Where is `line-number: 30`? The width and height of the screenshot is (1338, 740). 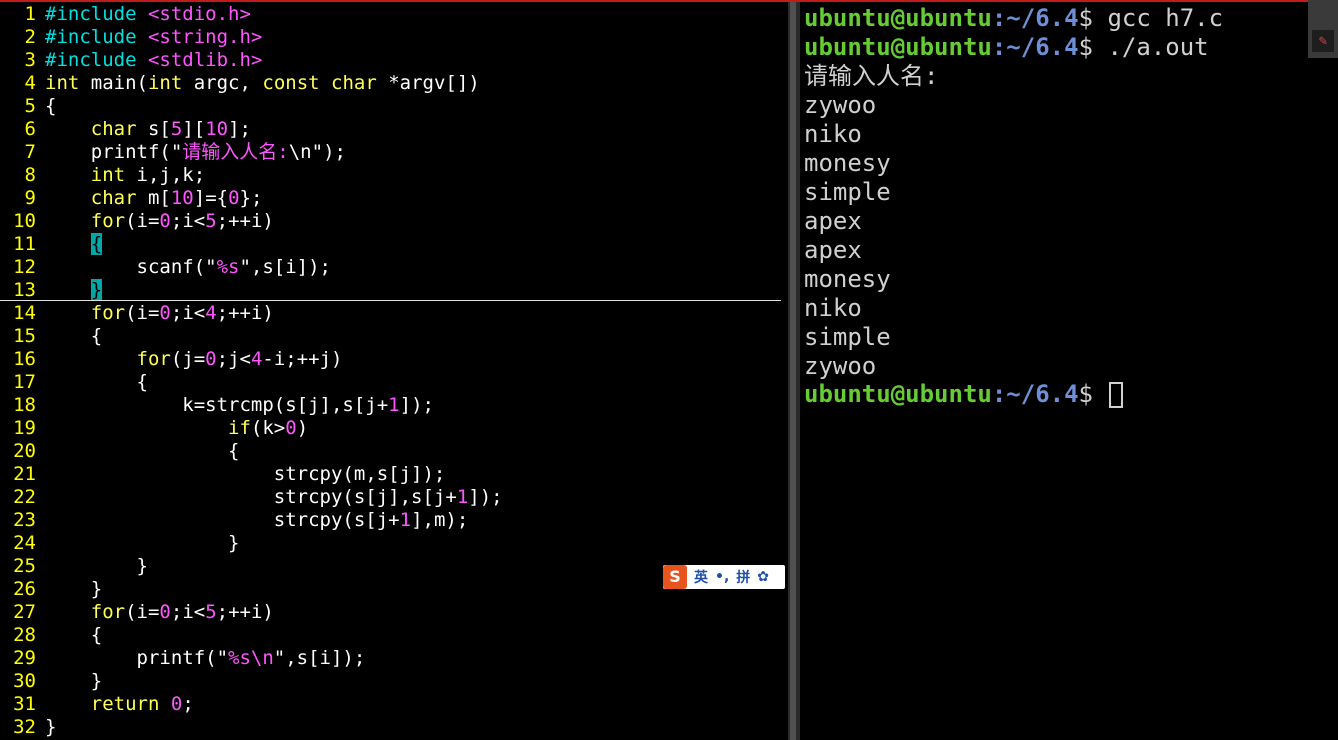 line-number: 30 is located at coordinates (24, 681).